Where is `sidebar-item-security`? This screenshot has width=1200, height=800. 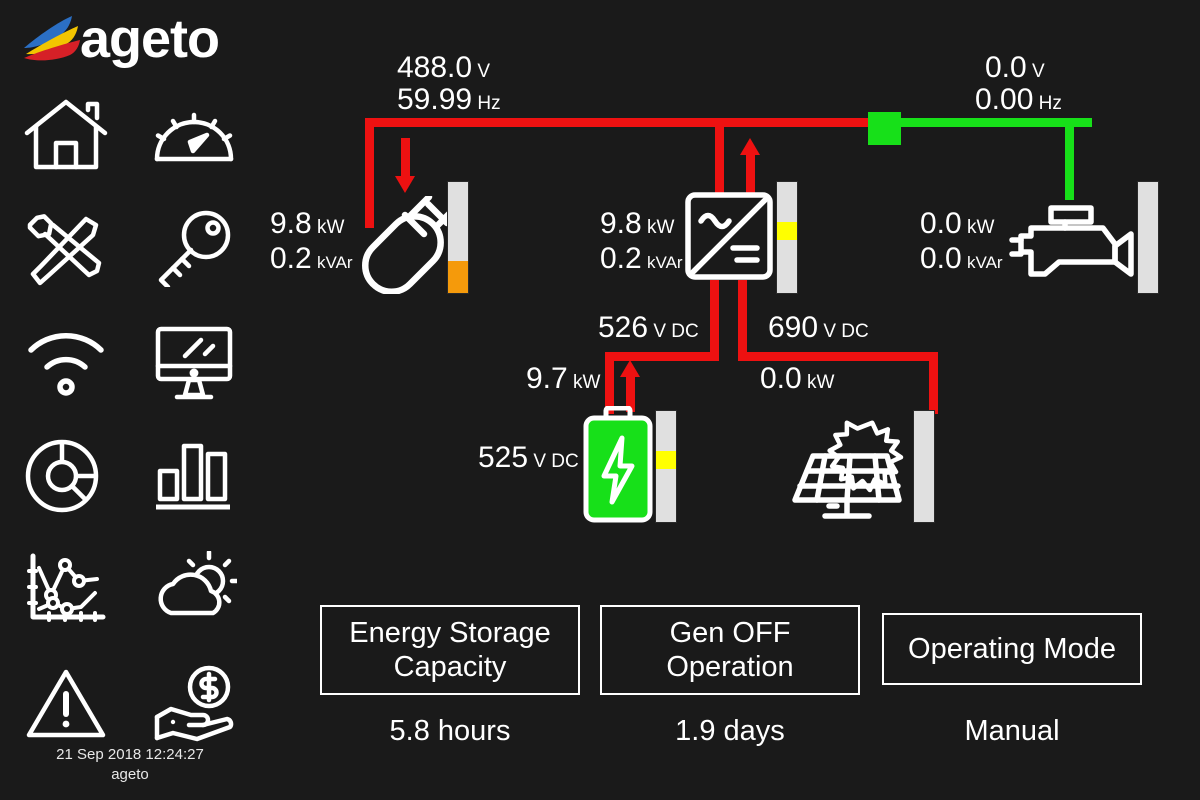 sidebar-item-security is located at coordinates (194, 248).